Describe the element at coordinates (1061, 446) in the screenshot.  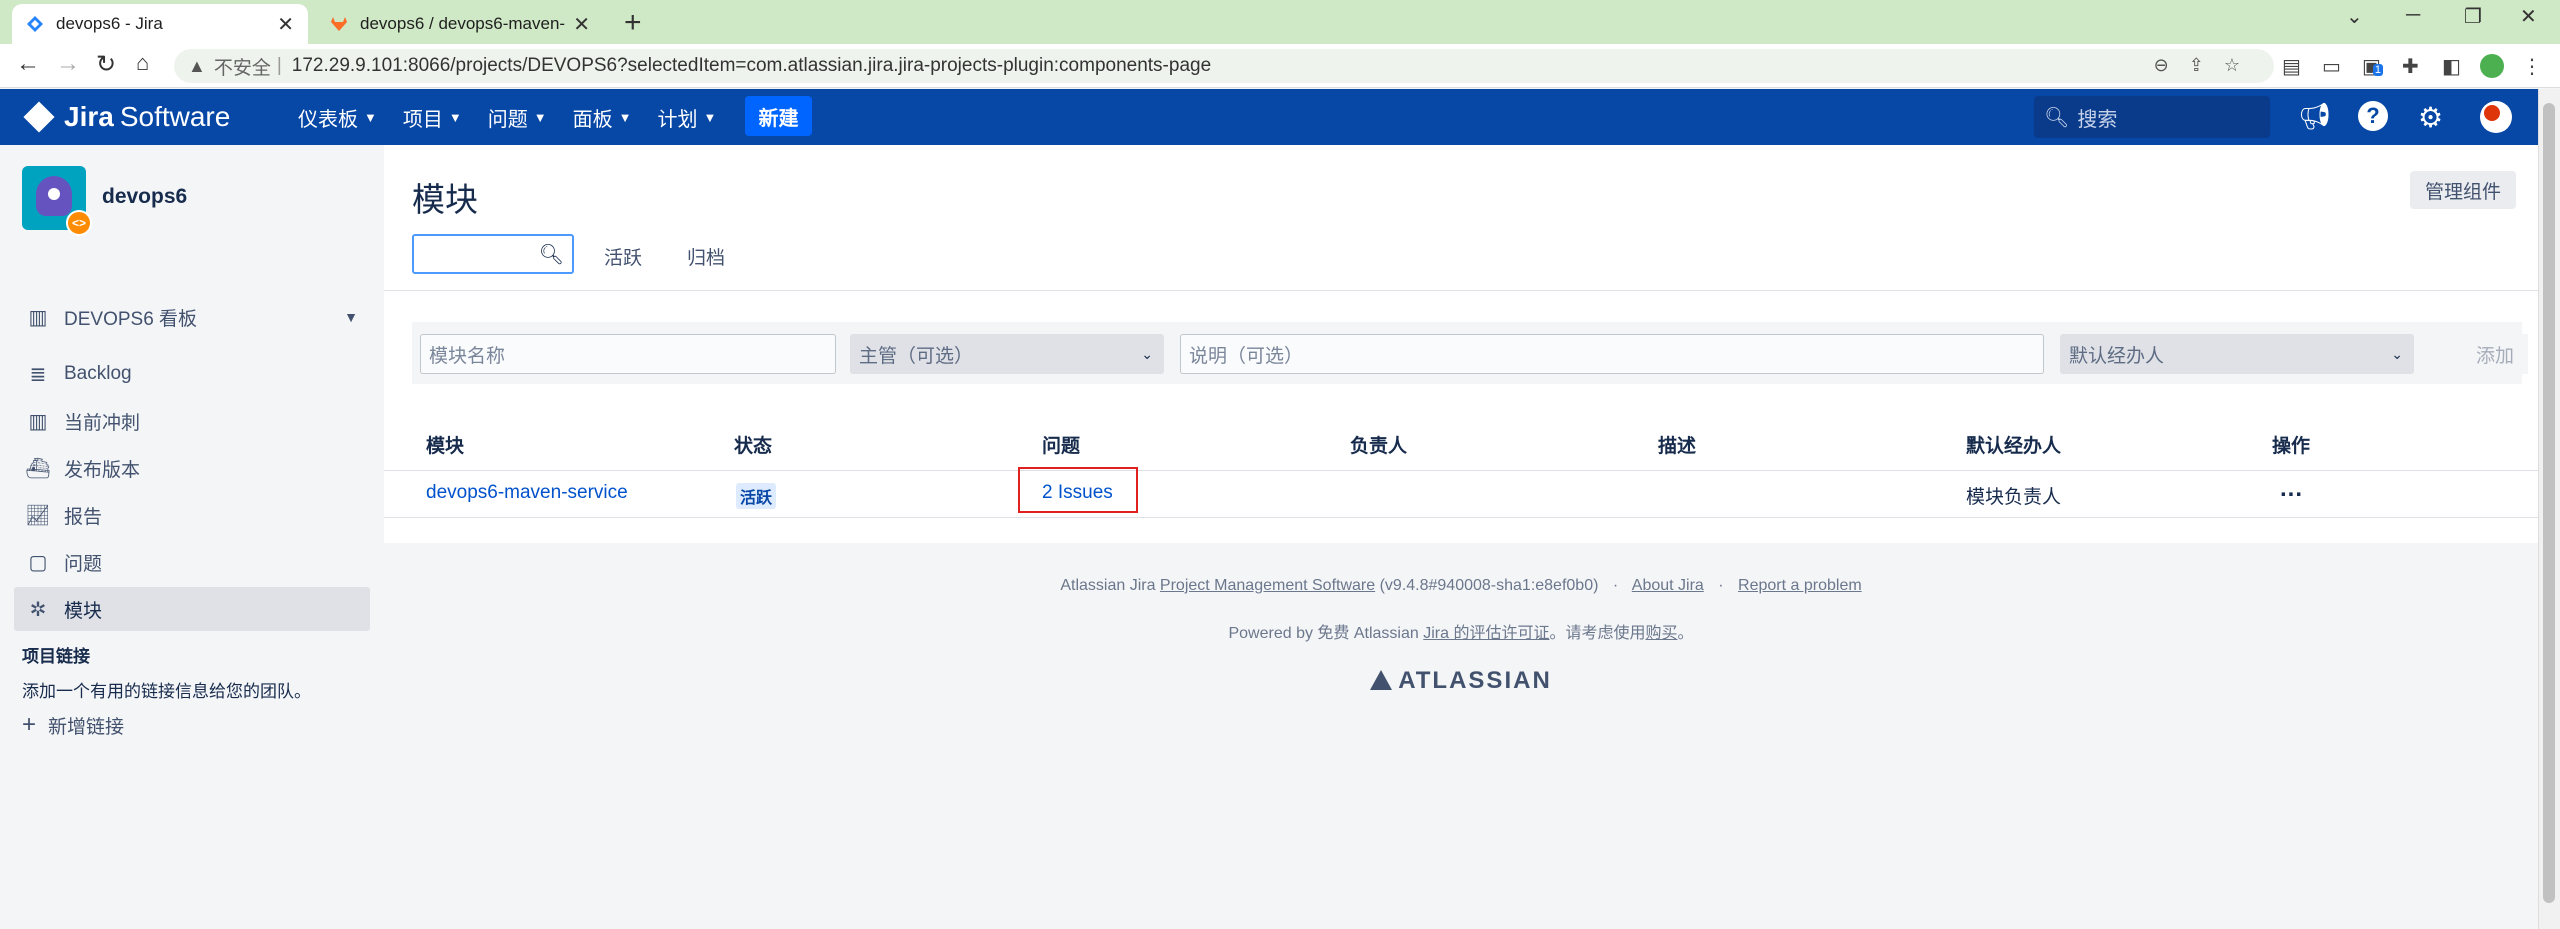
I see `column-header-issues: 问题` at that location.